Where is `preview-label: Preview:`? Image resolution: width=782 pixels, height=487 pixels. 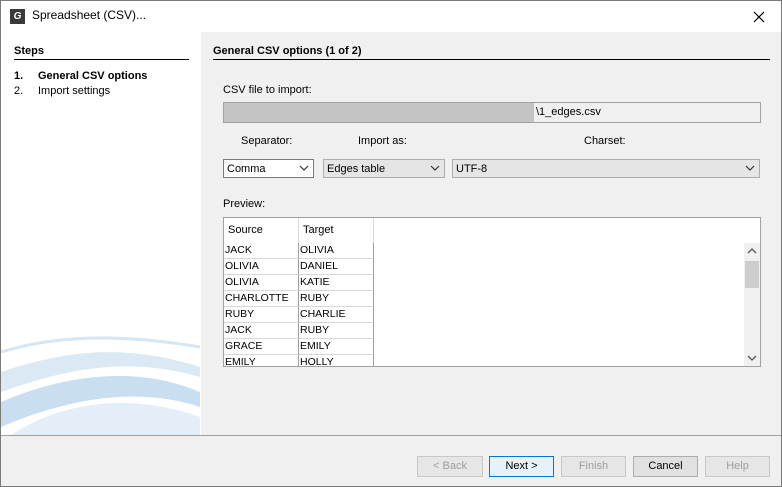
preview-label: Preview: is located at coordinates (244, 204).